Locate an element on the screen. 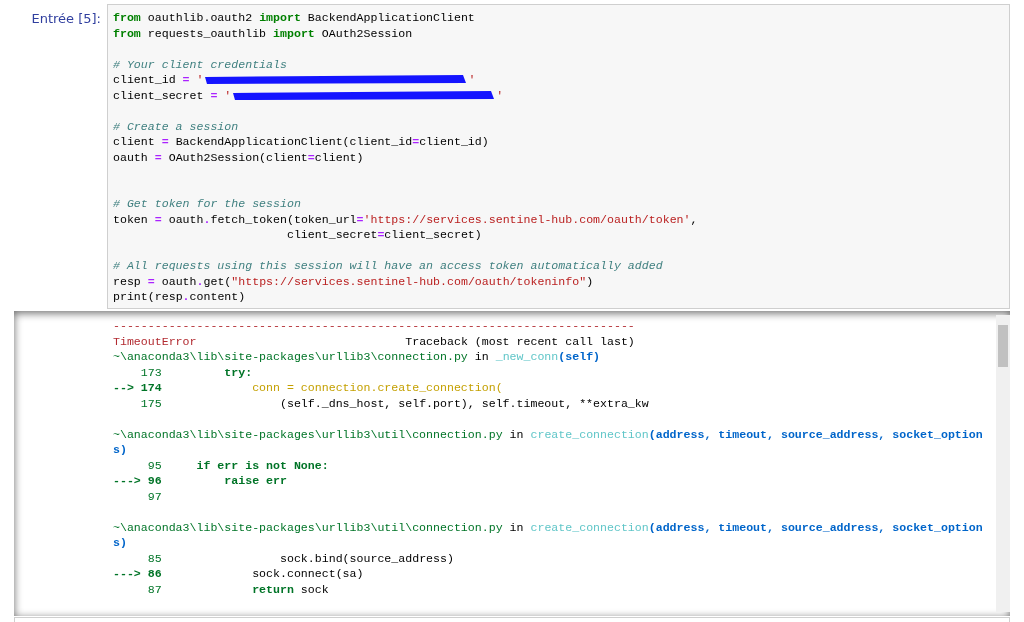  traceback-line: 175 (self._dns_host, self.port), self.timeout, **extra_kw is located at coordinates (394, 403).